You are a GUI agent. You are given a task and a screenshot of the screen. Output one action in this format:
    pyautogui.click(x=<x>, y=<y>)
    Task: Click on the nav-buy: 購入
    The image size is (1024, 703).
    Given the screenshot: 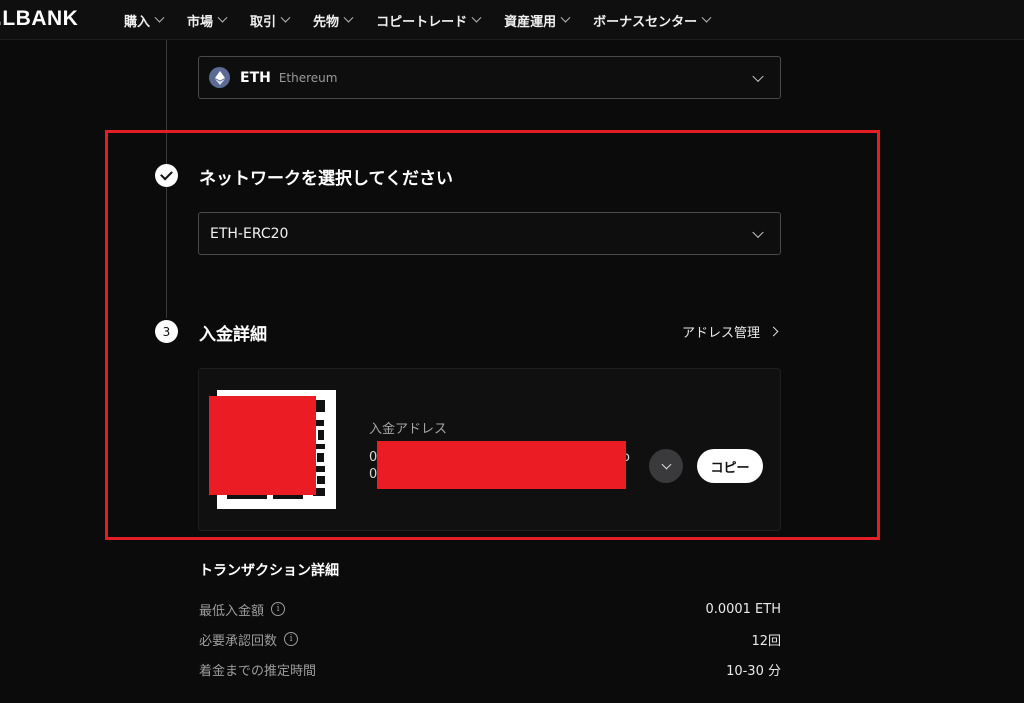 What is the action you would take?
    pyautogui.click(x=144, y=20)
    